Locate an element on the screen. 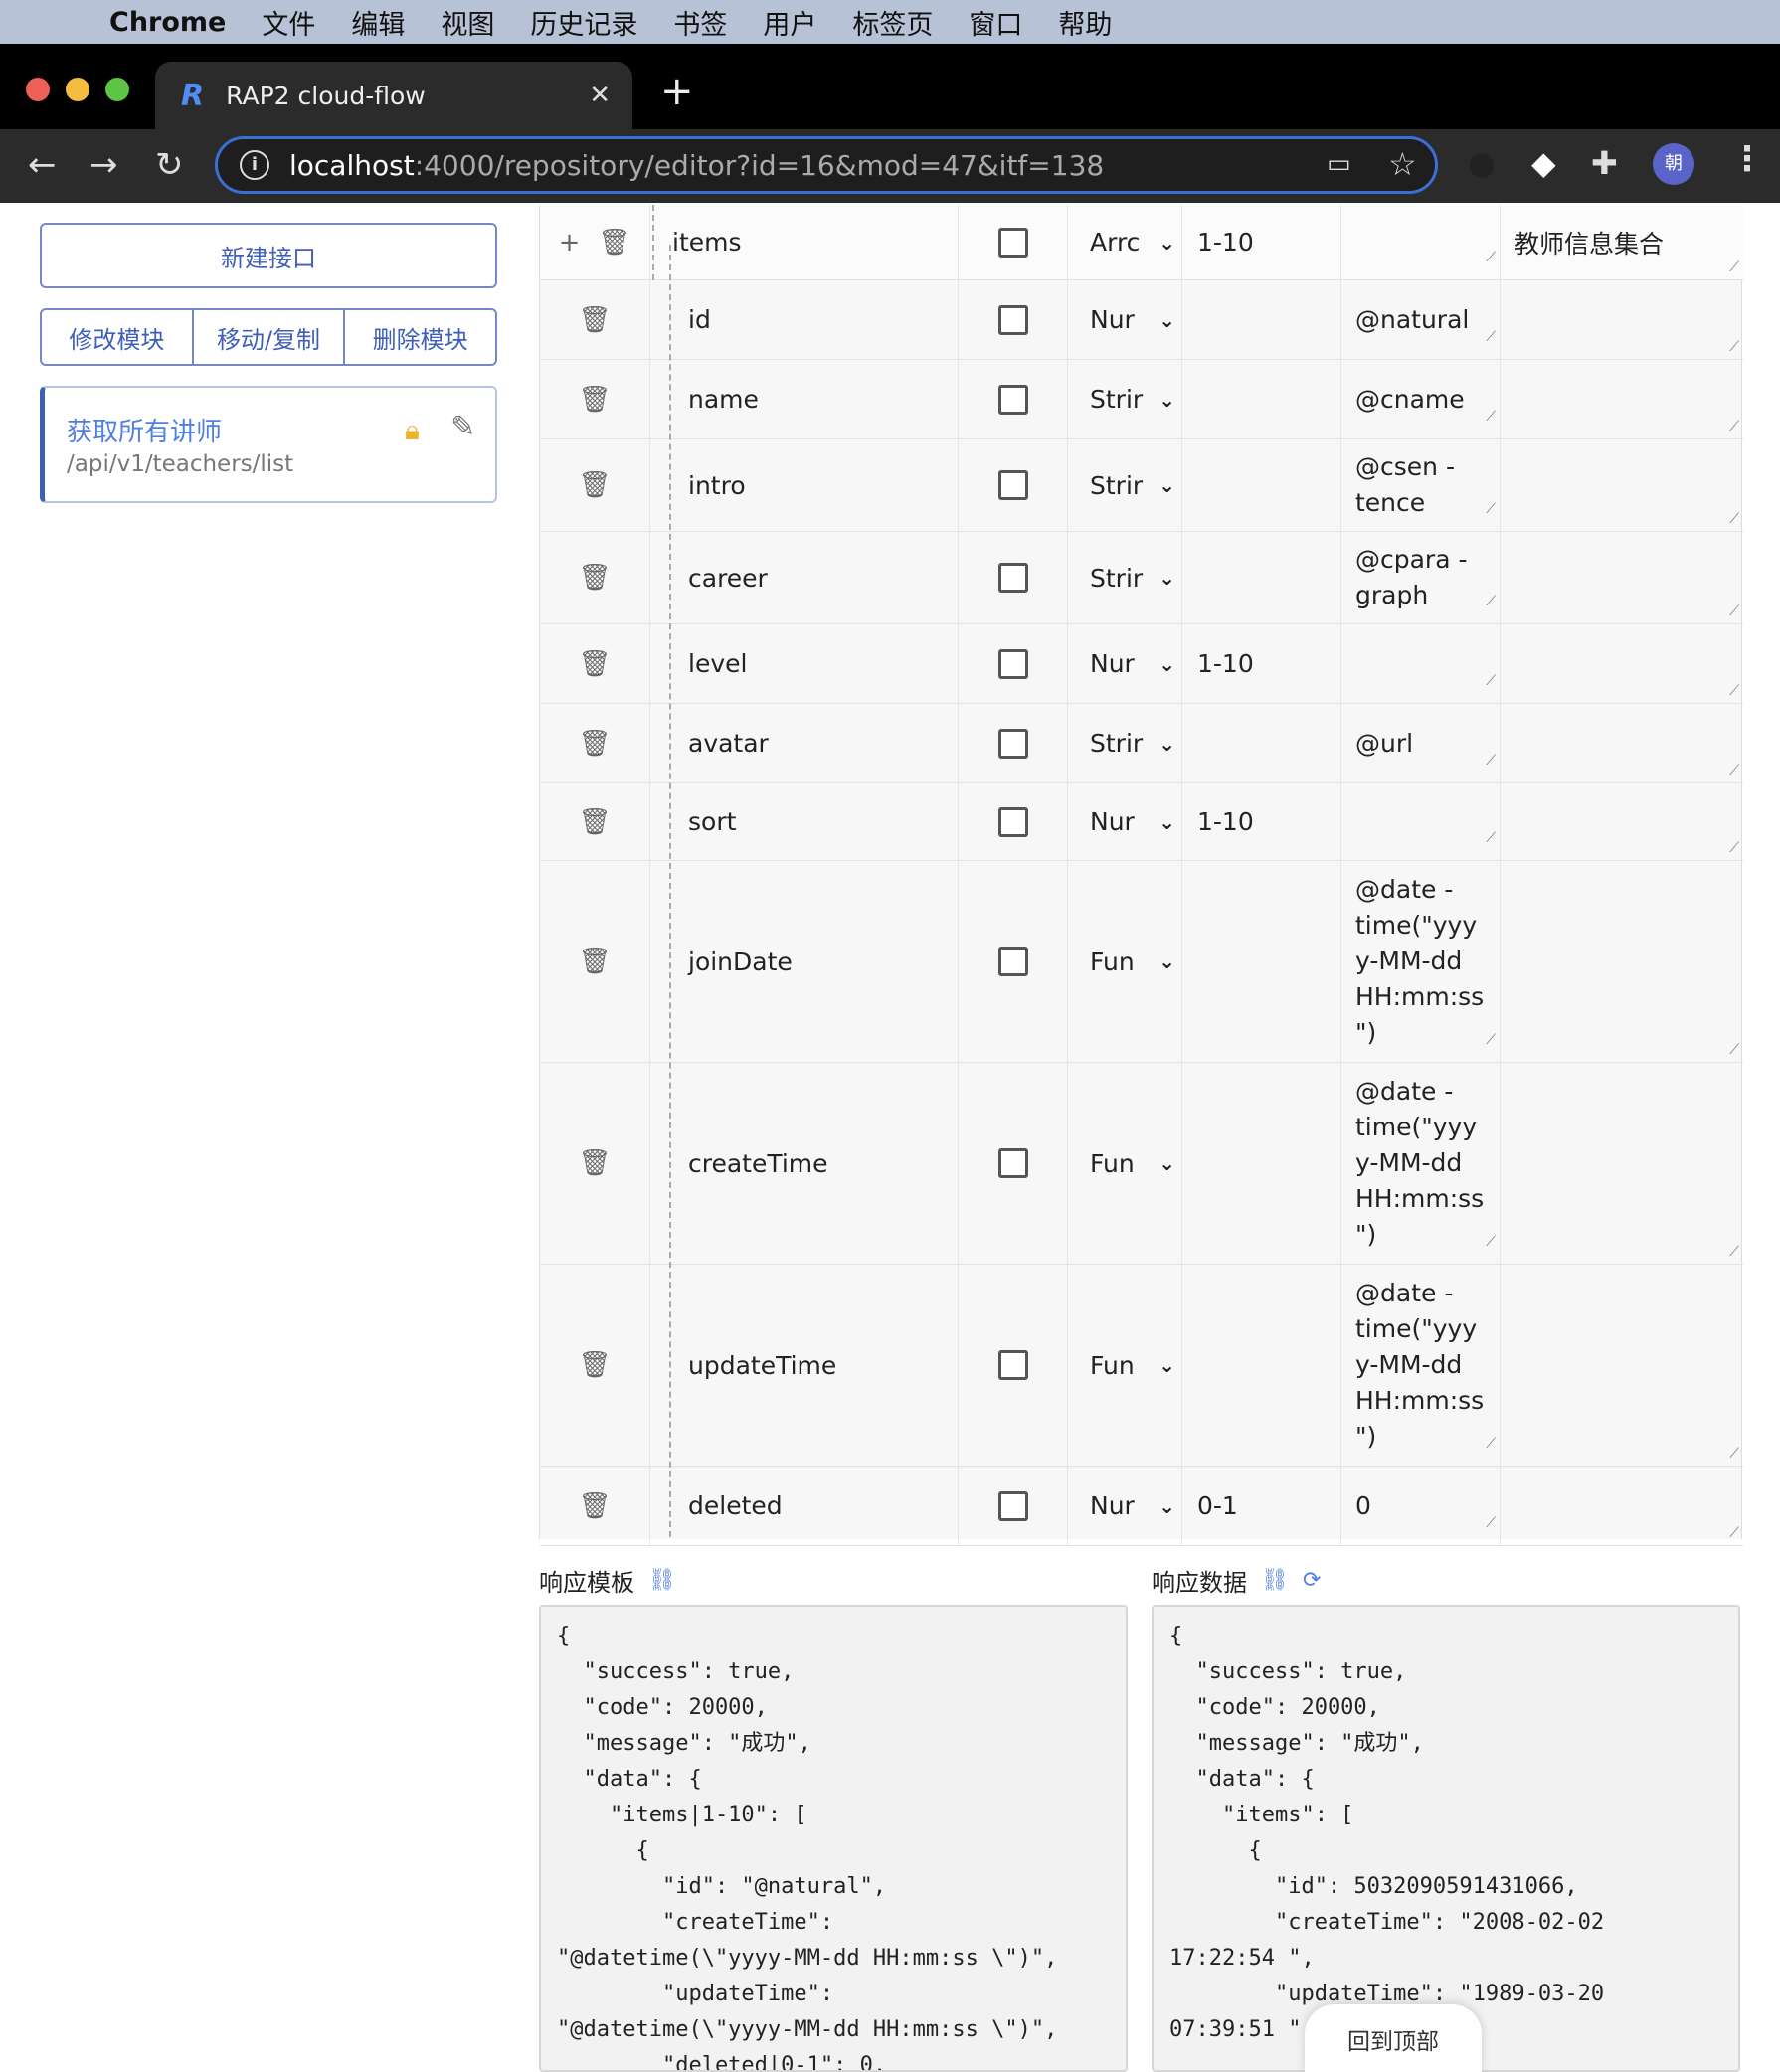  property-name: avatar is located at coordinates (803, 743).